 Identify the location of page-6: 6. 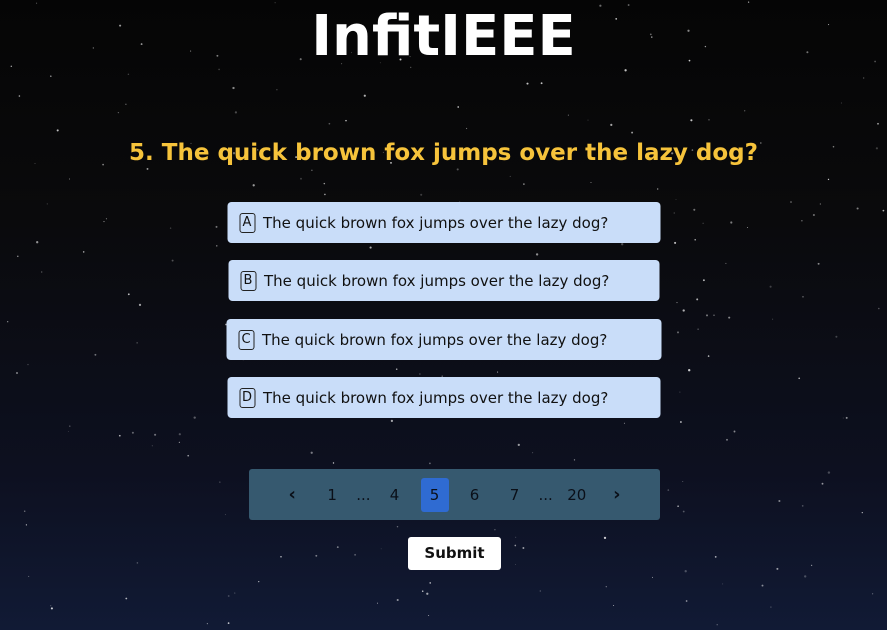
(475, 495).